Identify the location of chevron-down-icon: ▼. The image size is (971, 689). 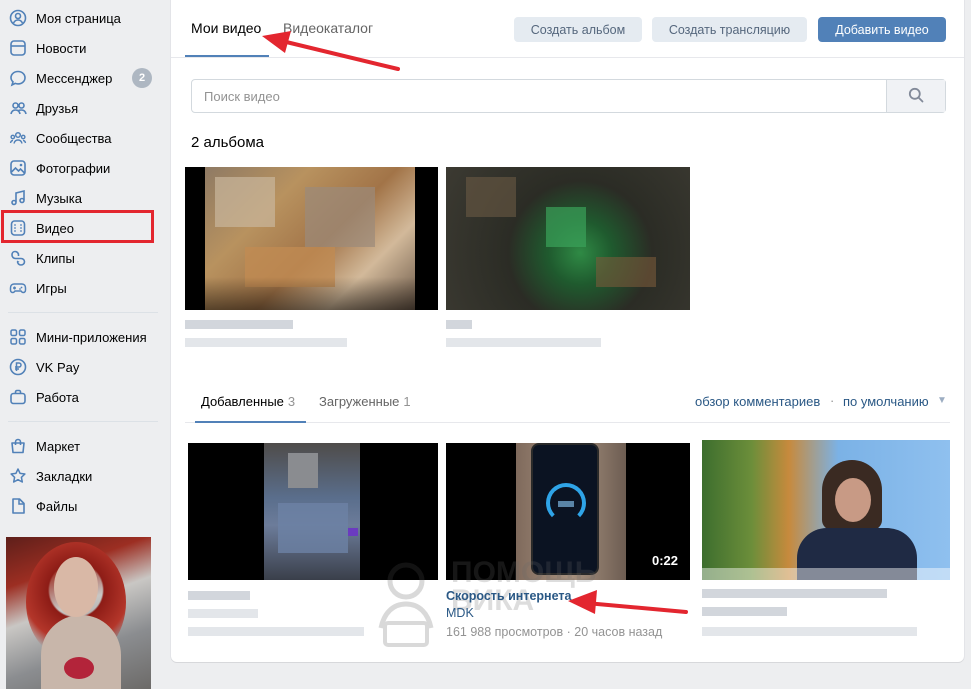
(942, 400).